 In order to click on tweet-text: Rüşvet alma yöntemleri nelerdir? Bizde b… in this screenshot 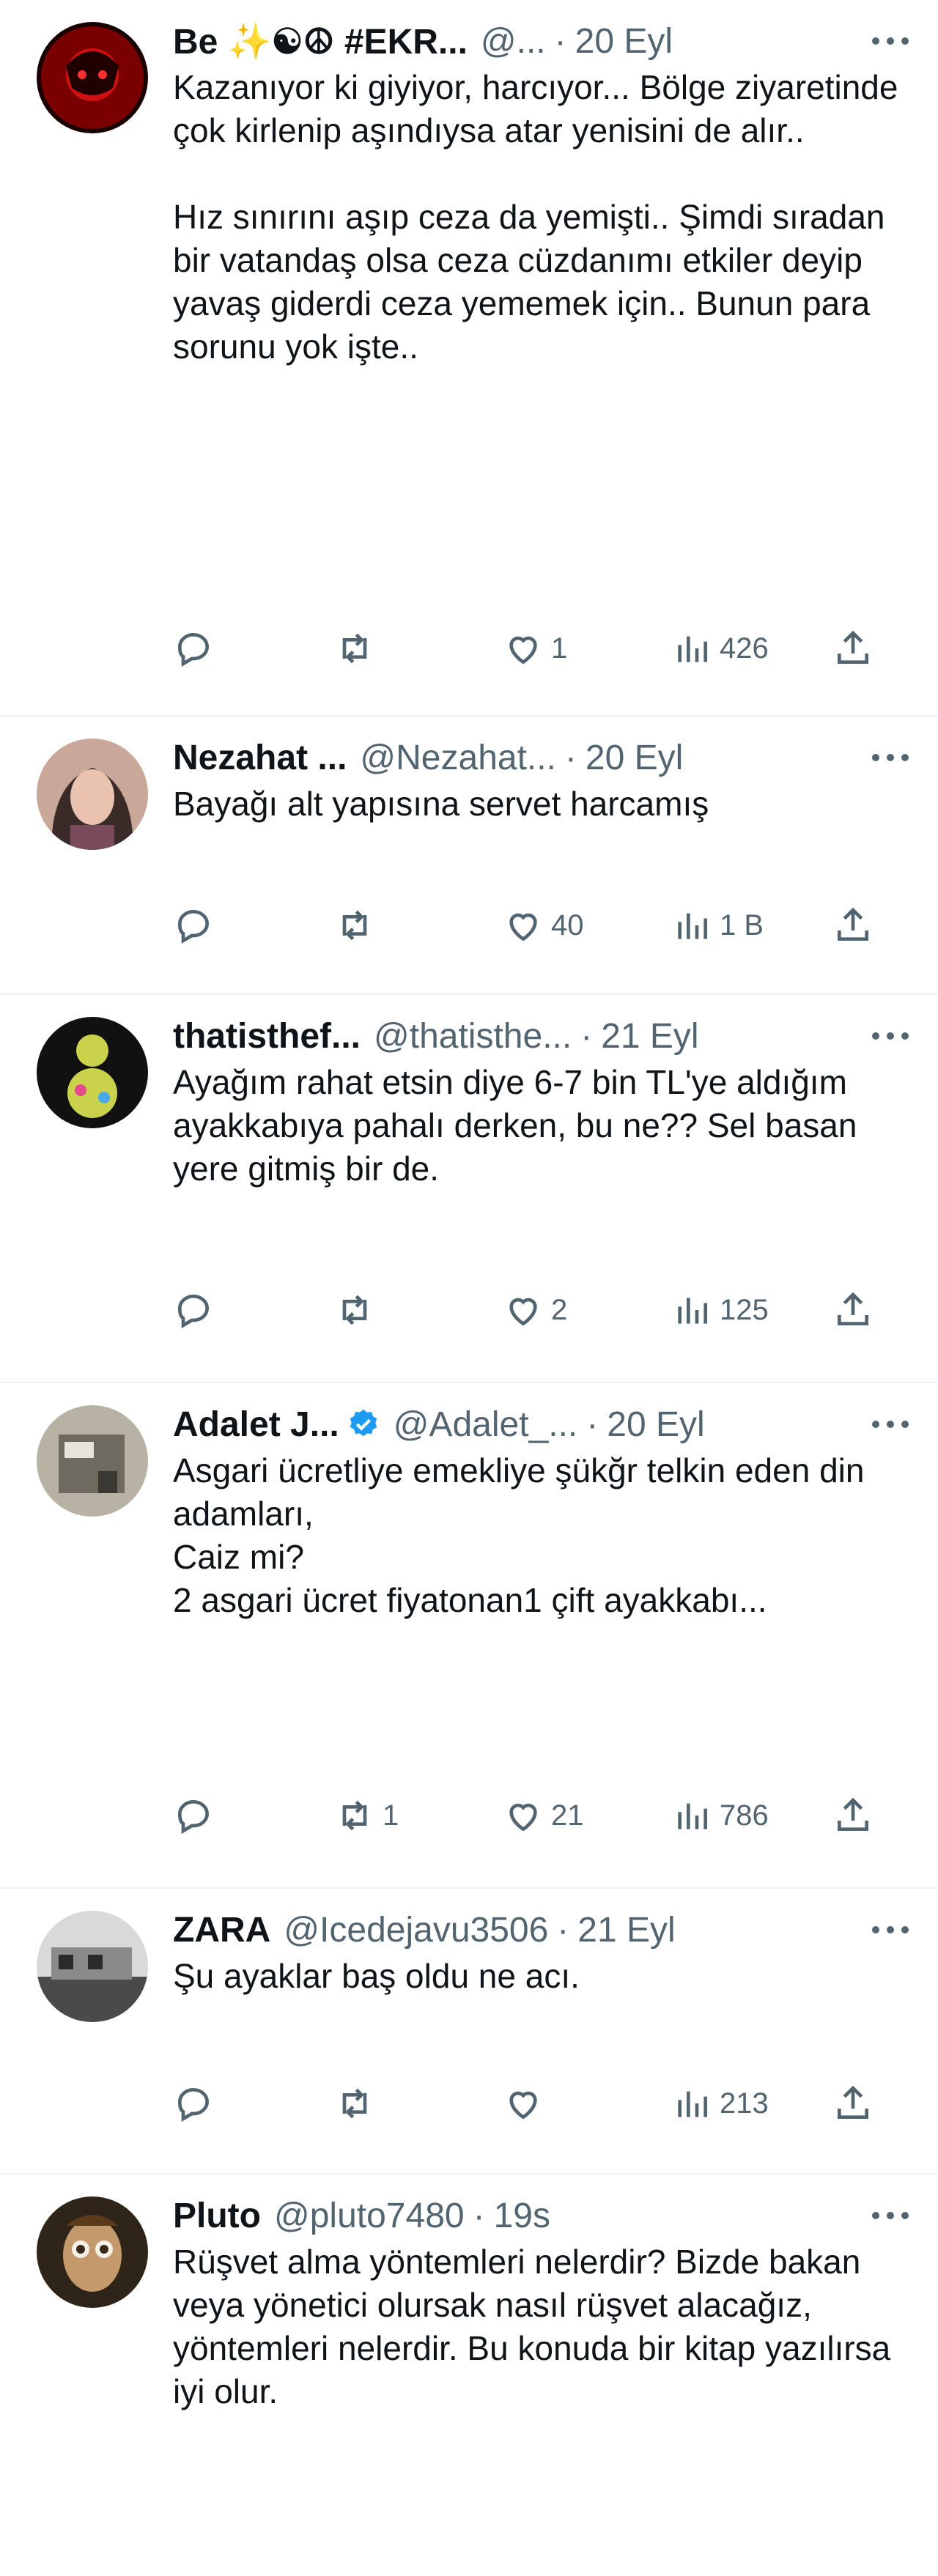, I will do `click(532, 2326)`.